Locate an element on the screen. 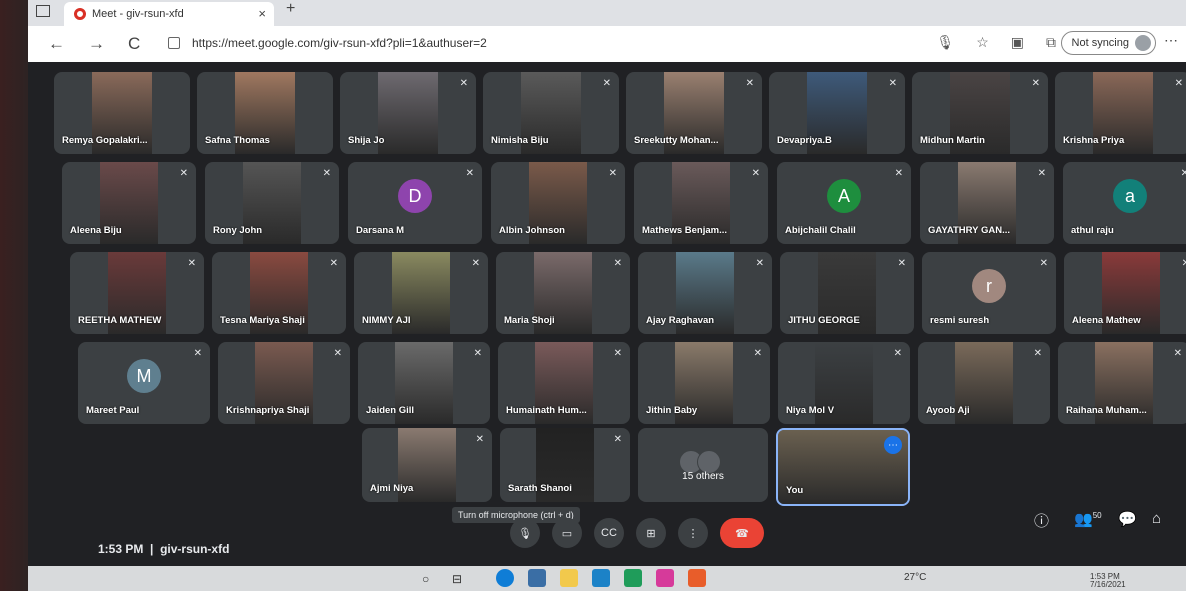  activities-icon: ⌂ is located at coordinates (1156, 518).